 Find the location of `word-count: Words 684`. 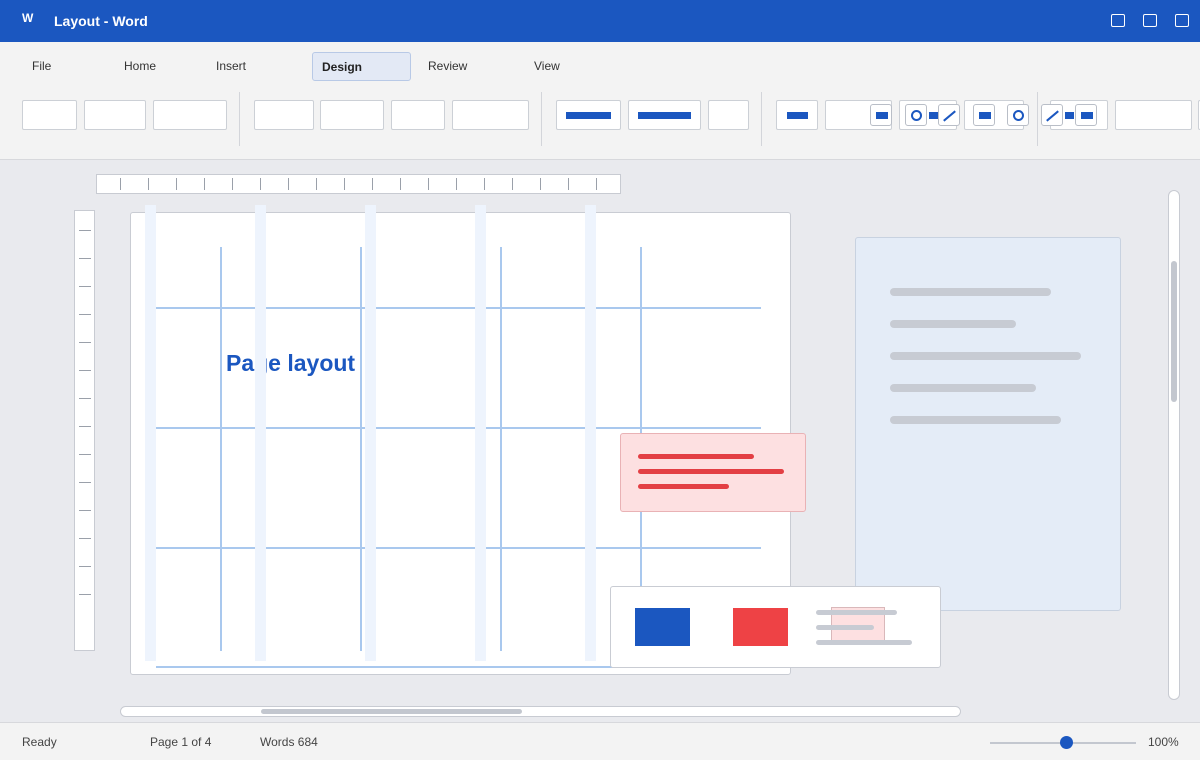

word-count: Words 684 is located at coordinates (289, 742).